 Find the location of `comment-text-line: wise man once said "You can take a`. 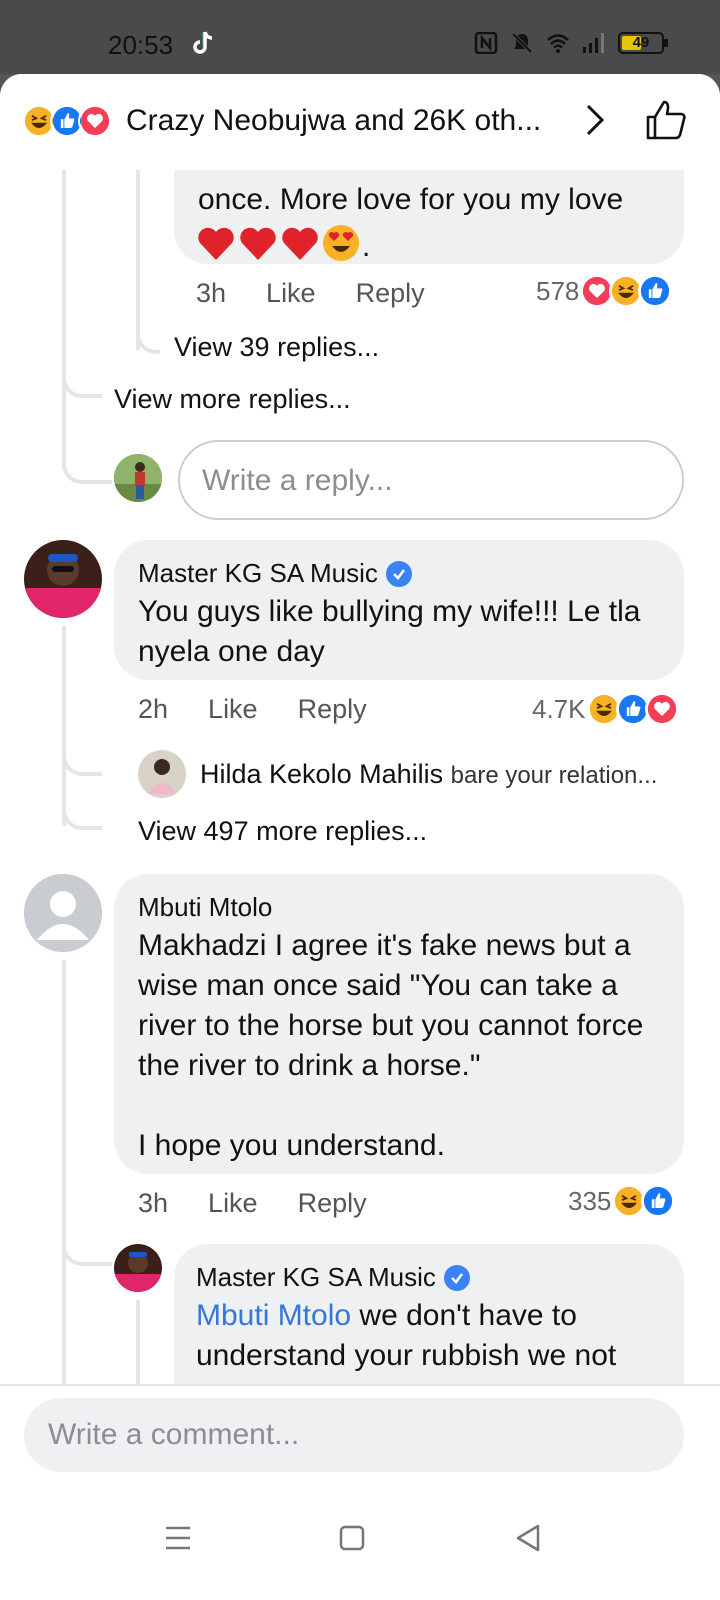

comment-text-line: wise man once said "You can take a is located at coordinates (378, 985).